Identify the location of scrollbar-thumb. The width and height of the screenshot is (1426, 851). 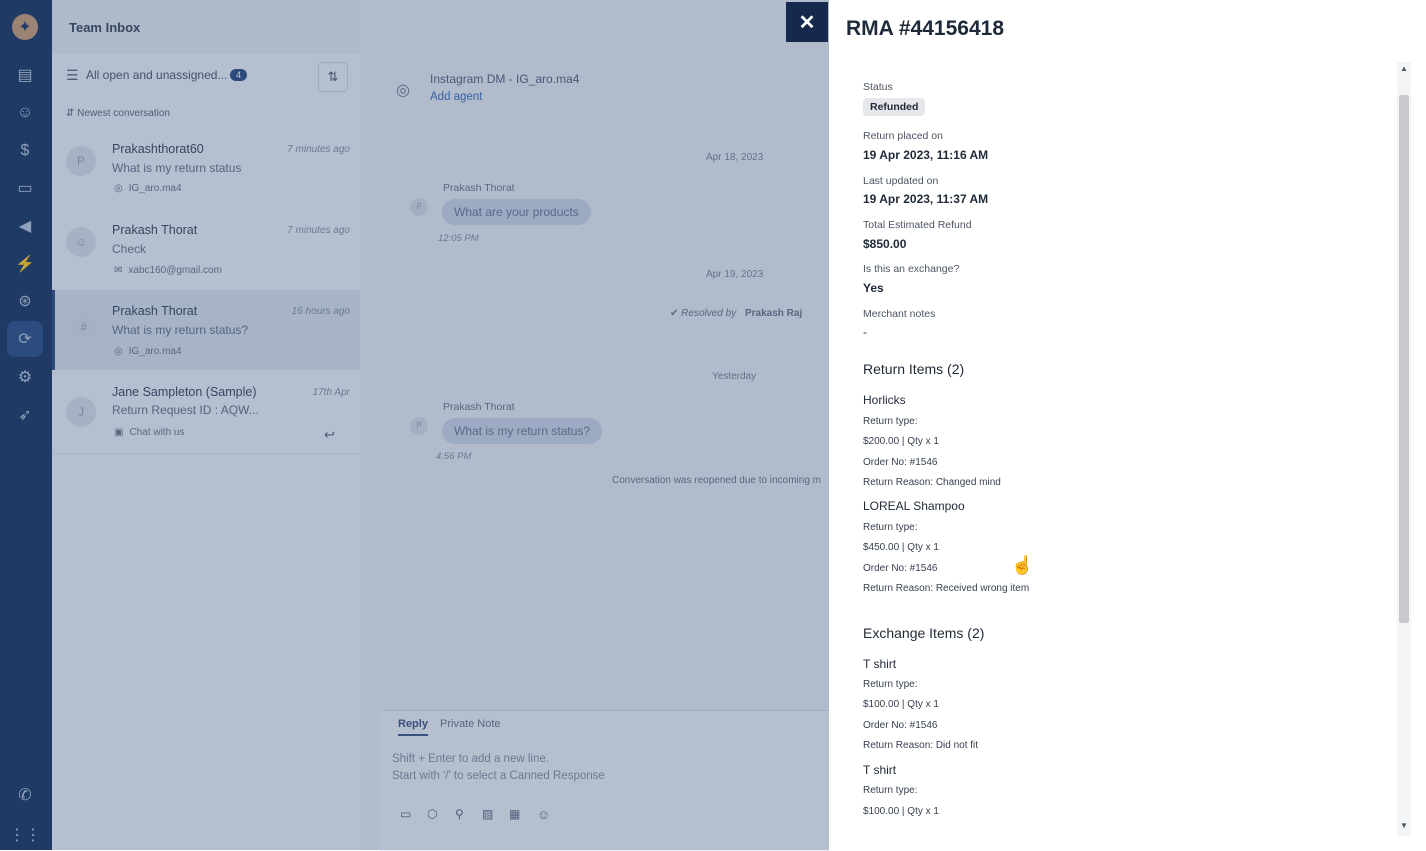
(1404, 359).